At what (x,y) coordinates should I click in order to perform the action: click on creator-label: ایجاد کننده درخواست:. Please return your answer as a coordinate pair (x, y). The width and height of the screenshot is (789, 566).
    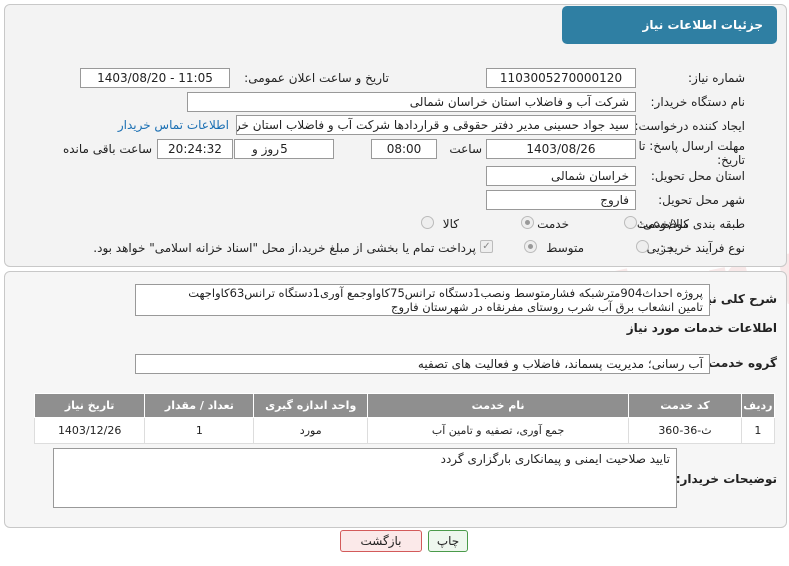
    Looking at the image, I should click on (689, 126).